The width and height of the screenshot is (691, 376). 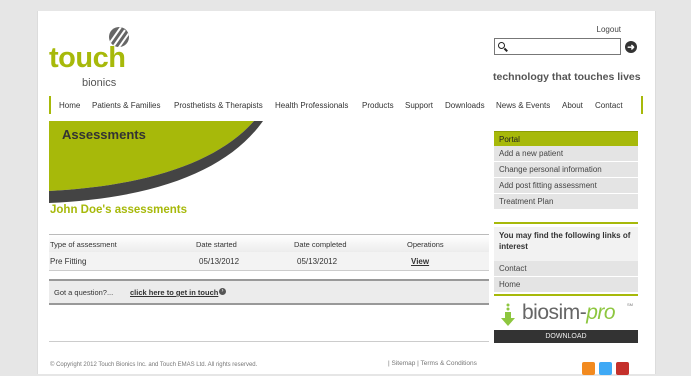 What do you see at coordinates (551, 312) in the screenshot?
I see `biosim-name: biosim` at bounding box center [551, 312].